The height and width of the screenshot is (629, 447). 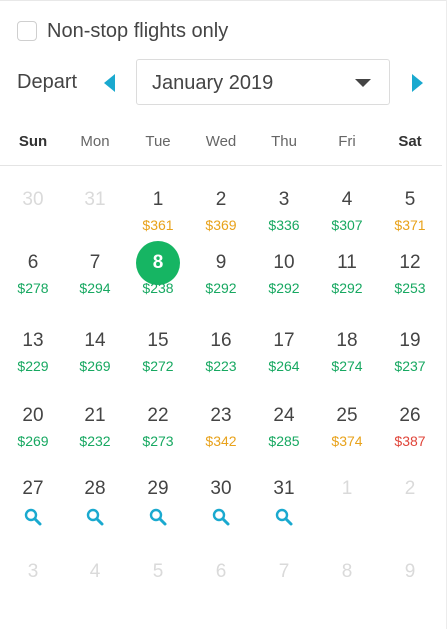 What do you see at coordinates (27, 31) in the screenshot?
I see `nonstop-checkbox` at bounding box center [27, 31].